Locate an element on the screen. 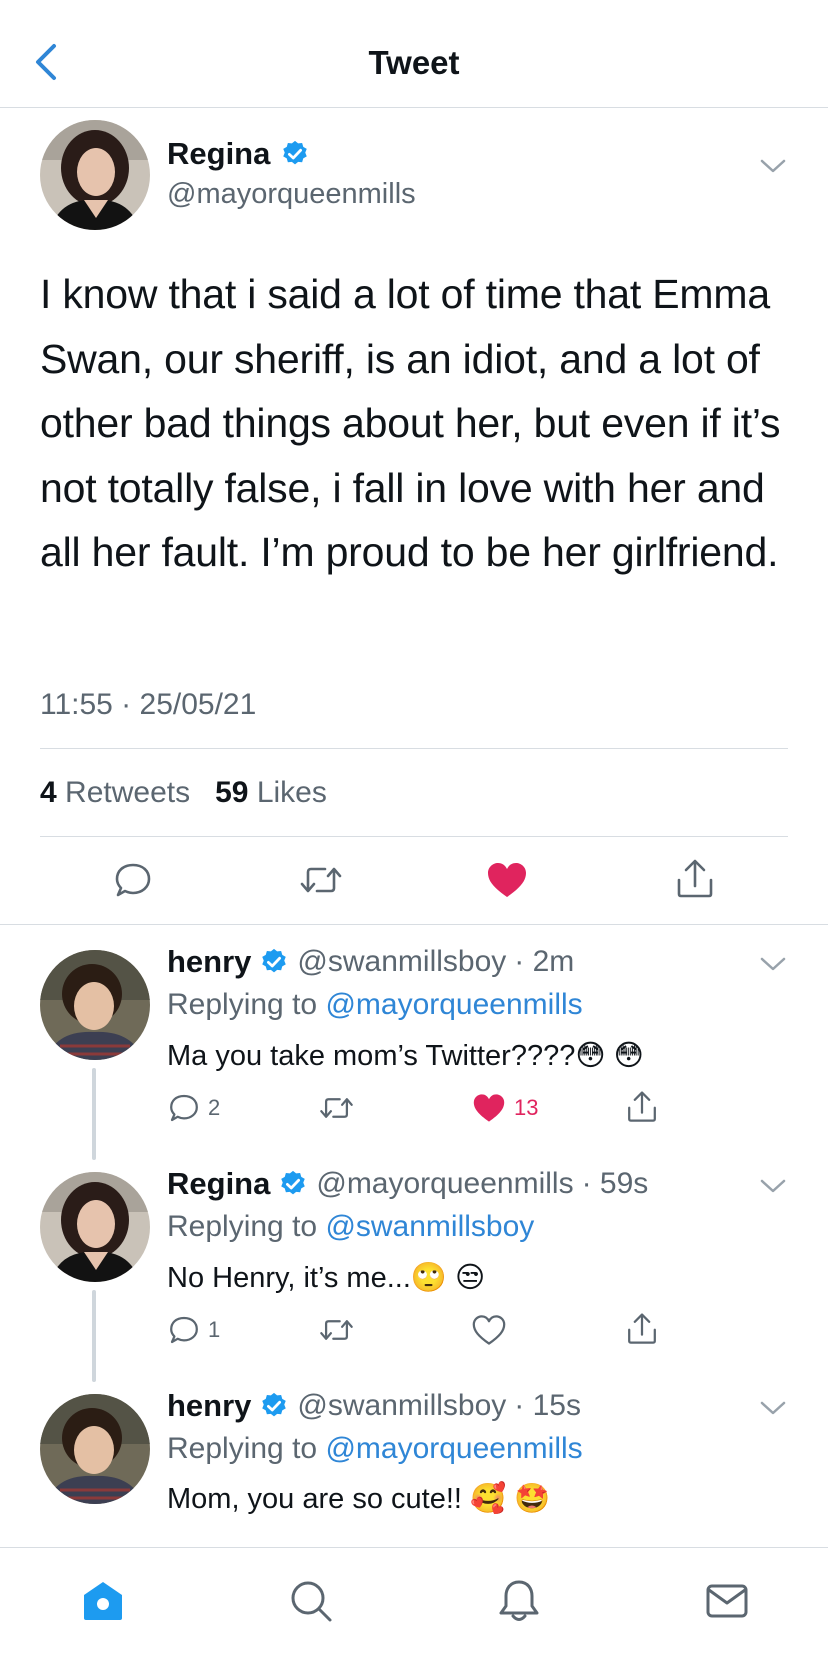  reply-header: Regina @mayorqueenmills · 59s is located at coordinates (407, 1184).